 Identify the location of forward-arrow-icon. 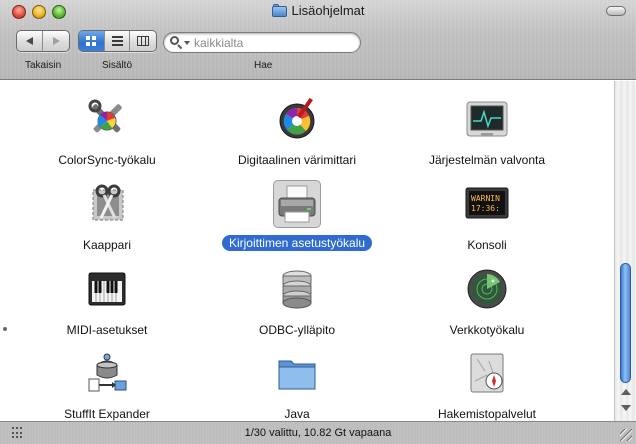
(56, 41).